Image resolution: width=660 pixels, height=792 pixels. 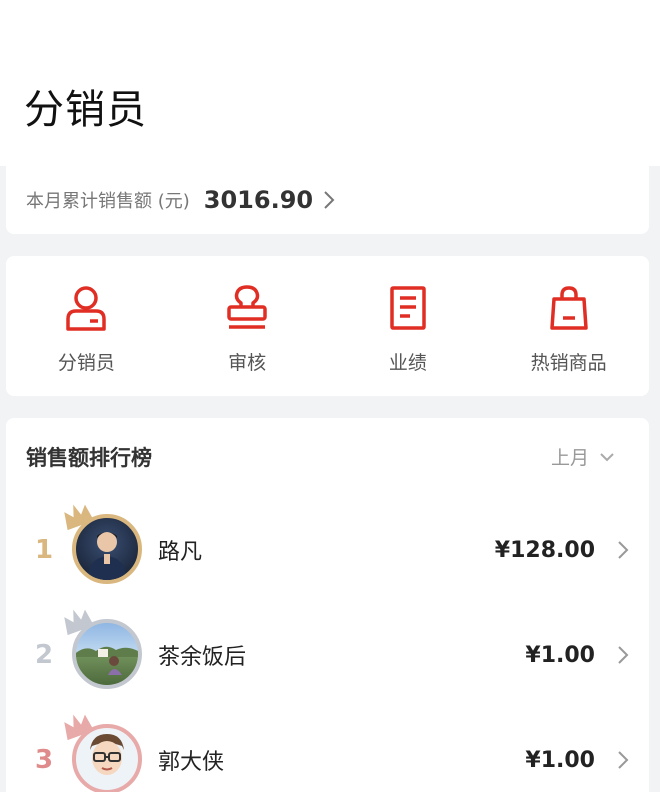 I want to click on ranking-row: 1 路凡 ¥128.00, so click(x=327, y=547).